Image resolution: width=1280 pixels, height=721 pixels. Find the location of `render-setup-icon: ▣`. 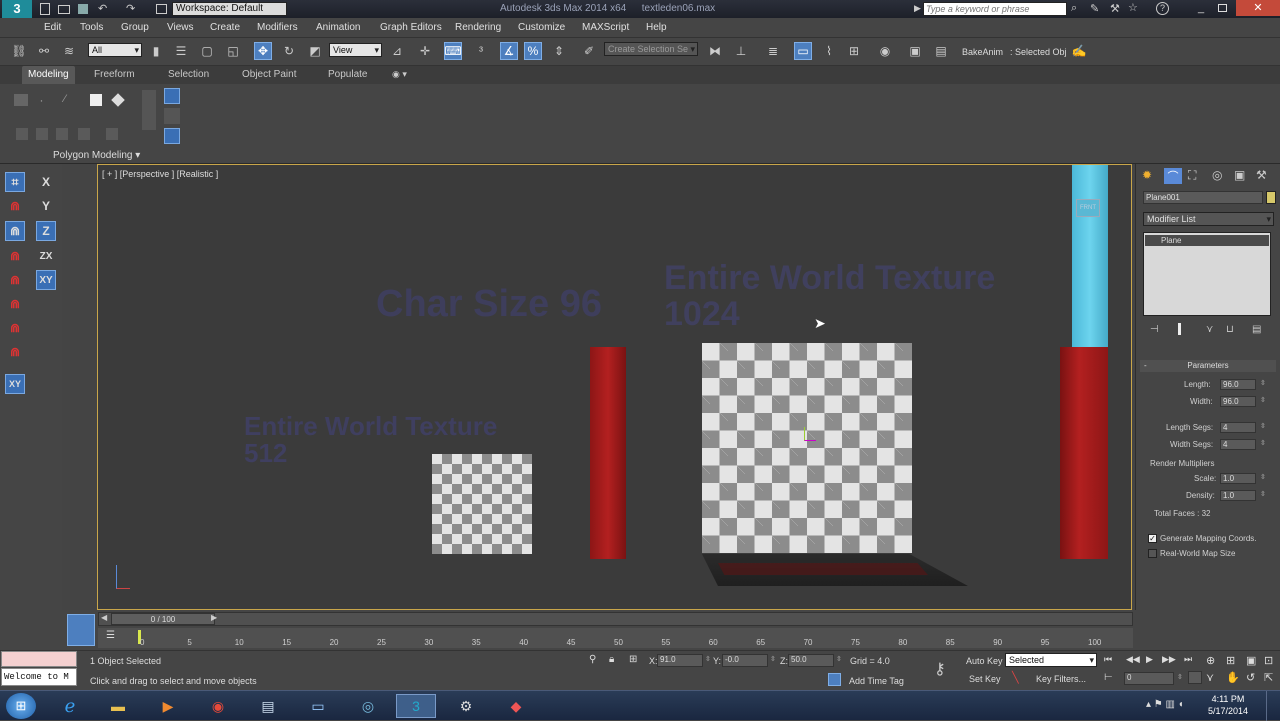

render-setup-icon: ▣ is located at coordinates (915, 51).